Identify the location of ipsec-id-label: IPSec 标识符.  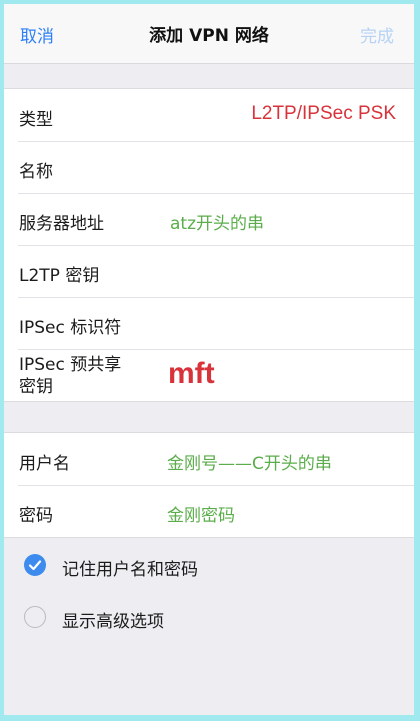
(70, 328).